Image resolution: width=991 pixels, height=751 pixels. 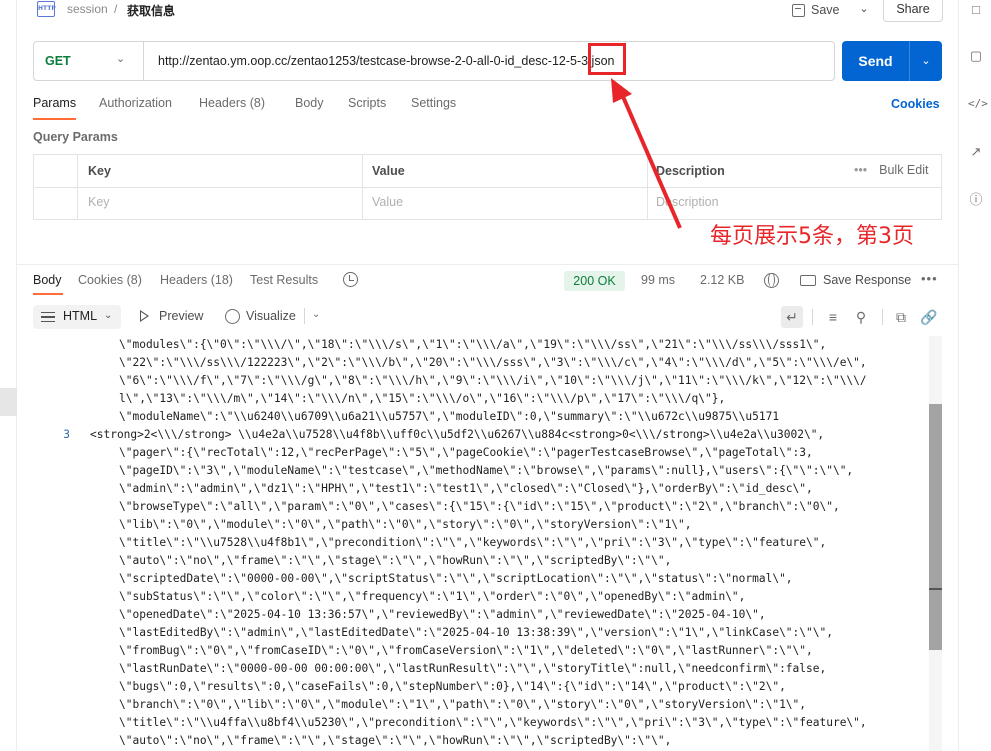 What do you see at coordinates (929, 317) in the screenshot?
I see `link-icon: 🔗` at bounding box center [929, 317].